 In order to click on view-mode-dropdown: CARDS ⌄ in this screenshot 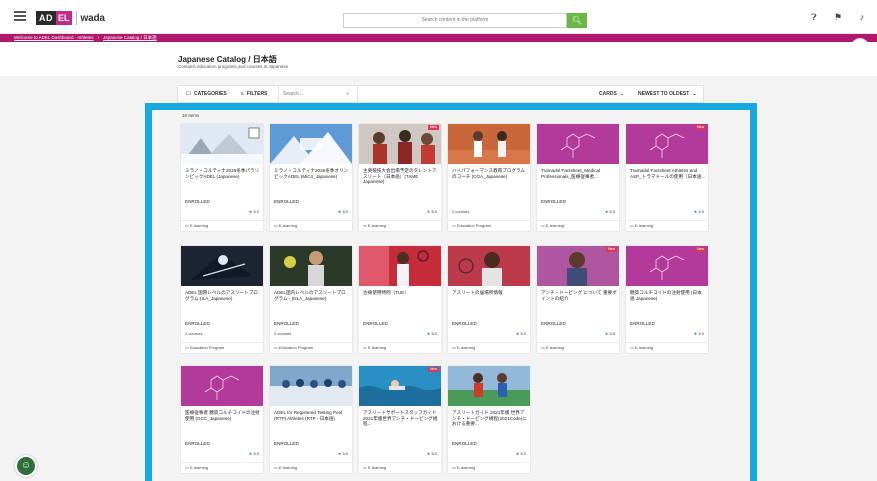, I will do `click(611, 94)`.